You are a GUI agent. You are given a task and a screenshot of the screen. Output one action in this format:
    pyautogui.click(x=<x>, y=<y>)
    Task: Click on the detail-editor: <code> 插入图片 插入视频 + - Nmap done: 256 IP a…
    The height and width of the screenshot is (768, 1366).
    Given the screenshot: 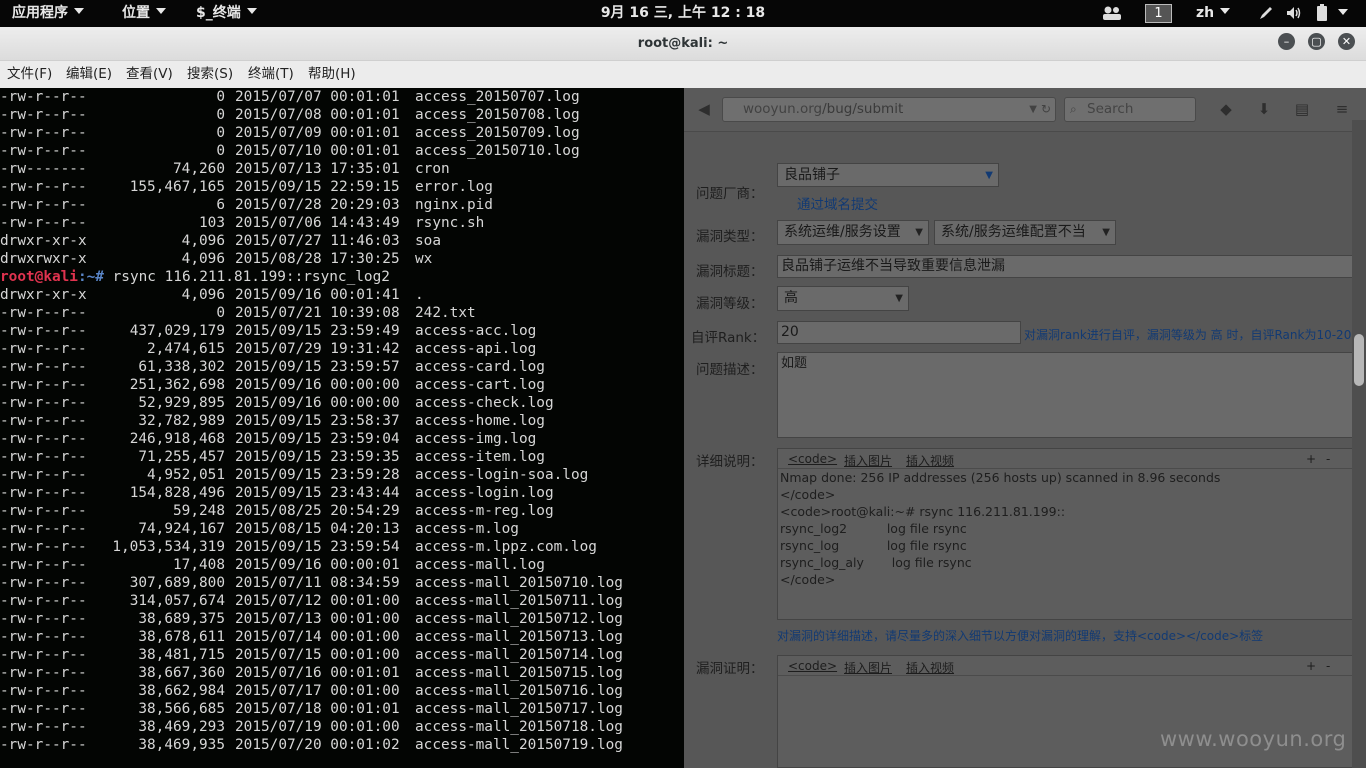 What is the action you would take?
    pyautogui.click(x=1067, y=534)
    